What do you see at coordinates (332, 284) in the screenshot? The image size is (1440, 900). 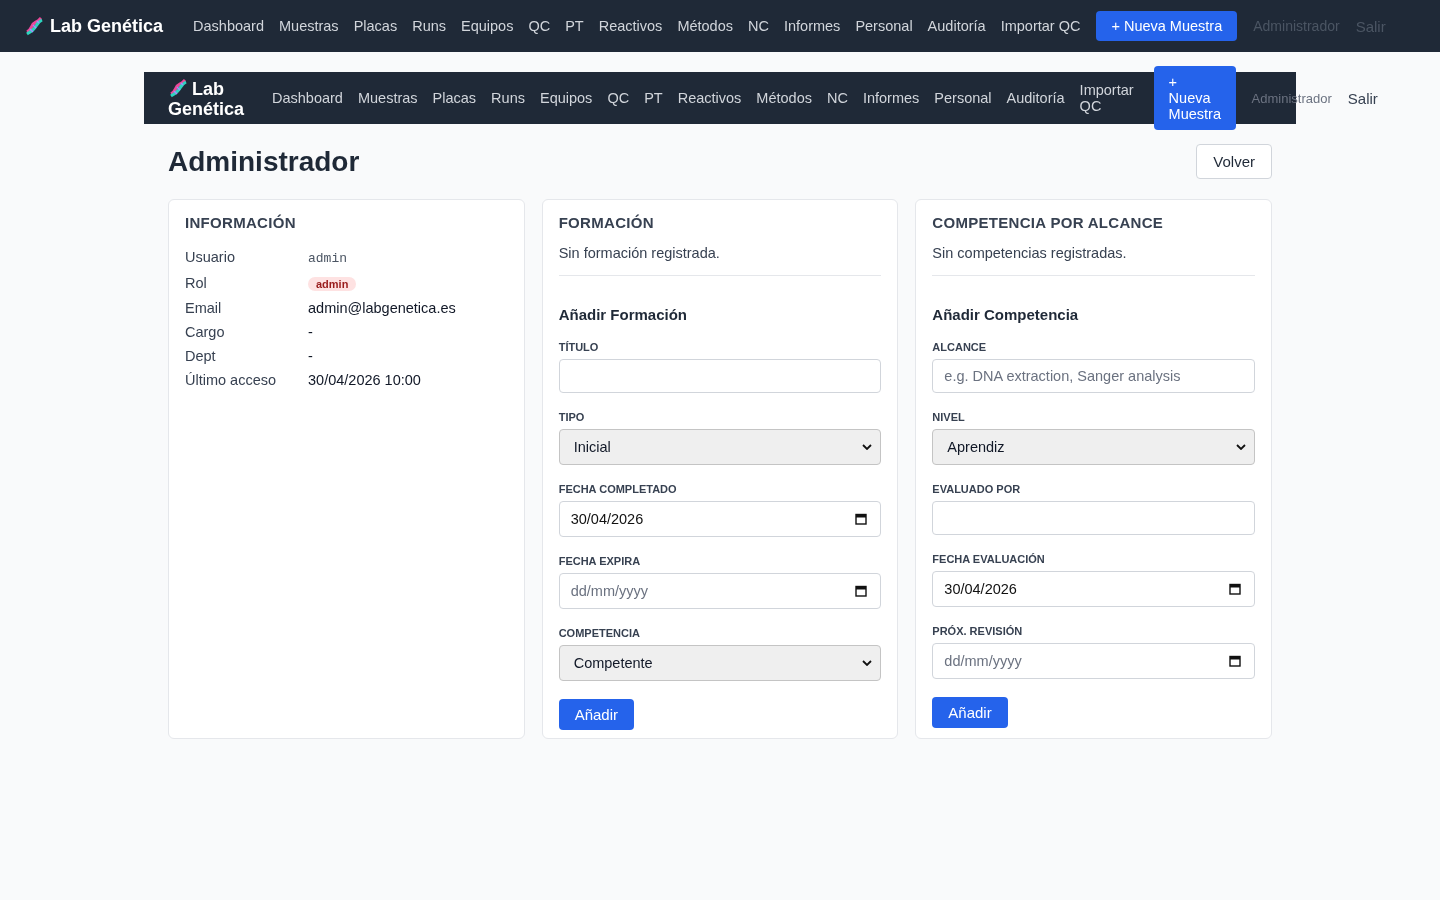 I see `role-badge: admin` at bounding box center [332, 284].